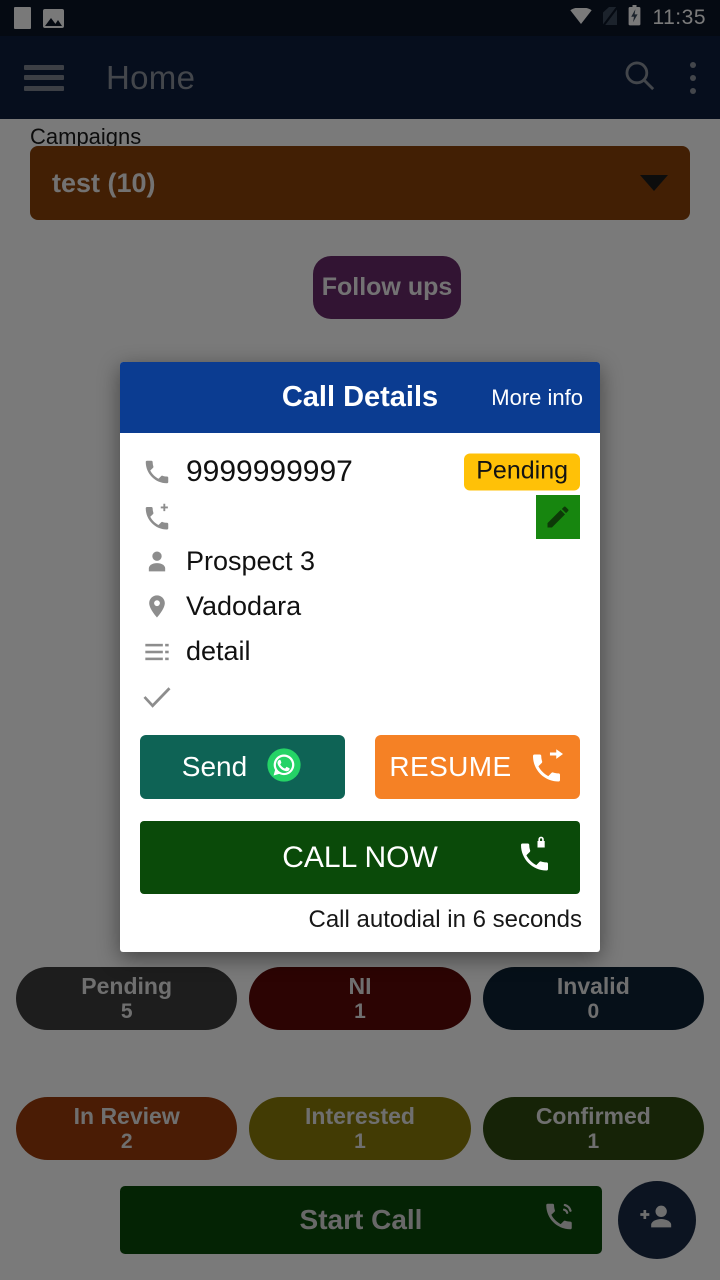 Image resolution: width=720 pixels, height=1280 pixels. Describe the element at coordinates (157, 607) in the screenshot. I see `location-pin-icon` at that location.